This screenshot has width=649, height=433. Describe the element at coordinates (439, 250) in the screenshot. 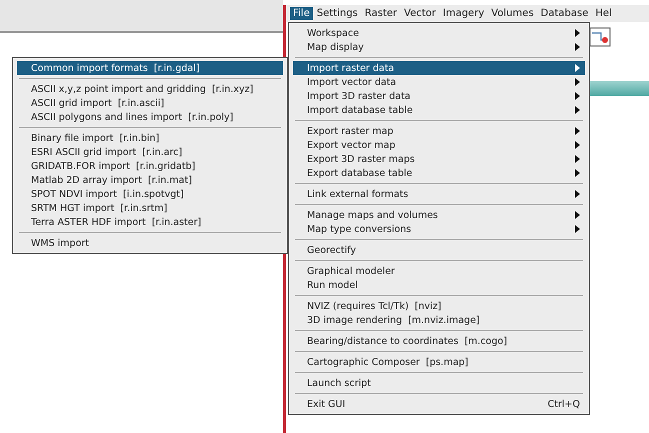

I see `menu-item: Georectify` at that location.